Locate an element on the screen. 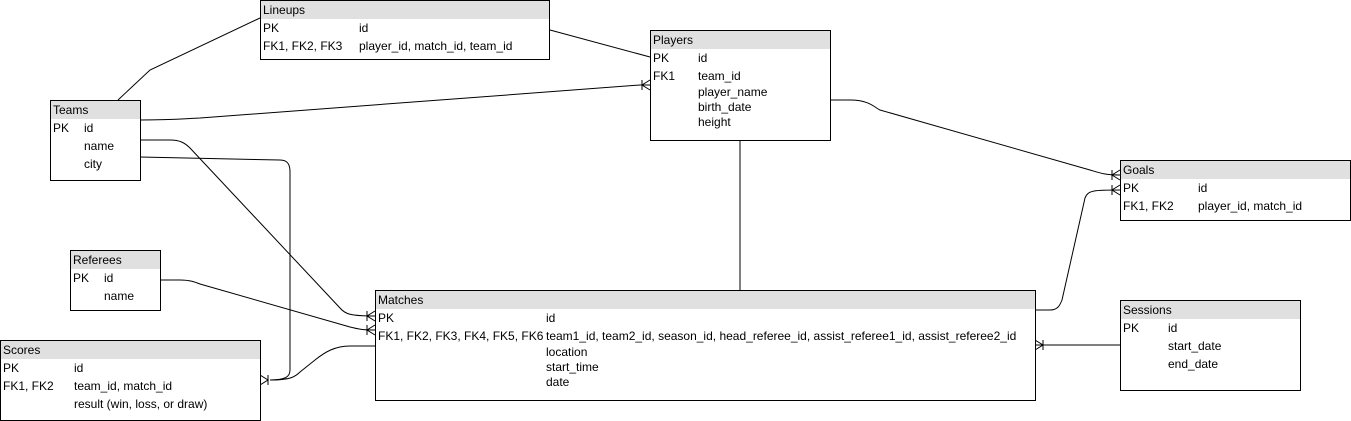  entity-referees: Referees PK id name is located at coordinates (115, 280).